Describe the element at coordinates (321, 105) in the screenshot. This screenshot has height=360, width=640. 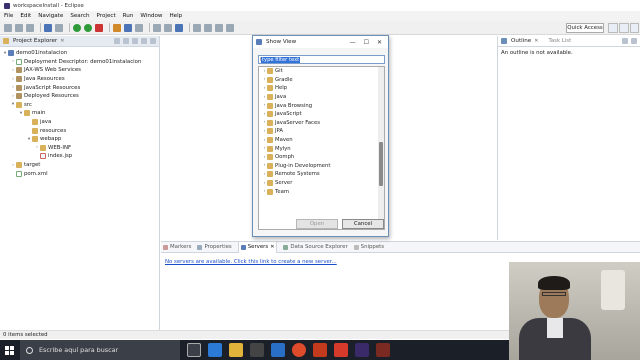
I see `view-category-item: › Java Browsing` at that location.